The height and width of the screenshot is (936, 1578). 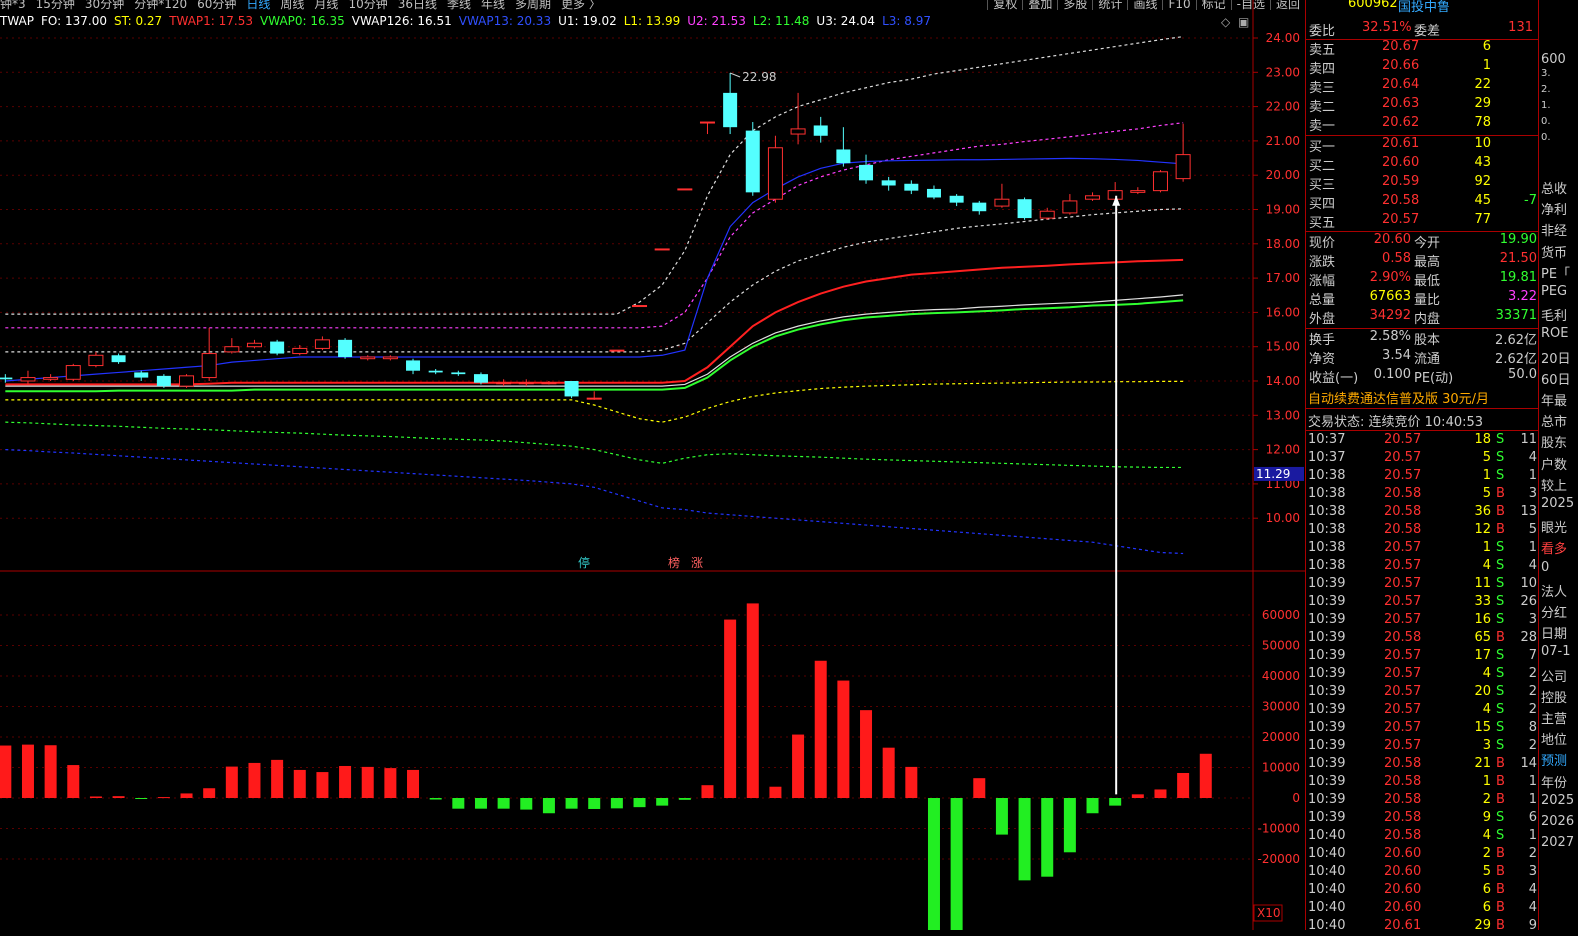 What do you see at coordinates (1554, 759) in the screenshot?
I see `f10-item: 预测` at bounding box center [1554, 759].